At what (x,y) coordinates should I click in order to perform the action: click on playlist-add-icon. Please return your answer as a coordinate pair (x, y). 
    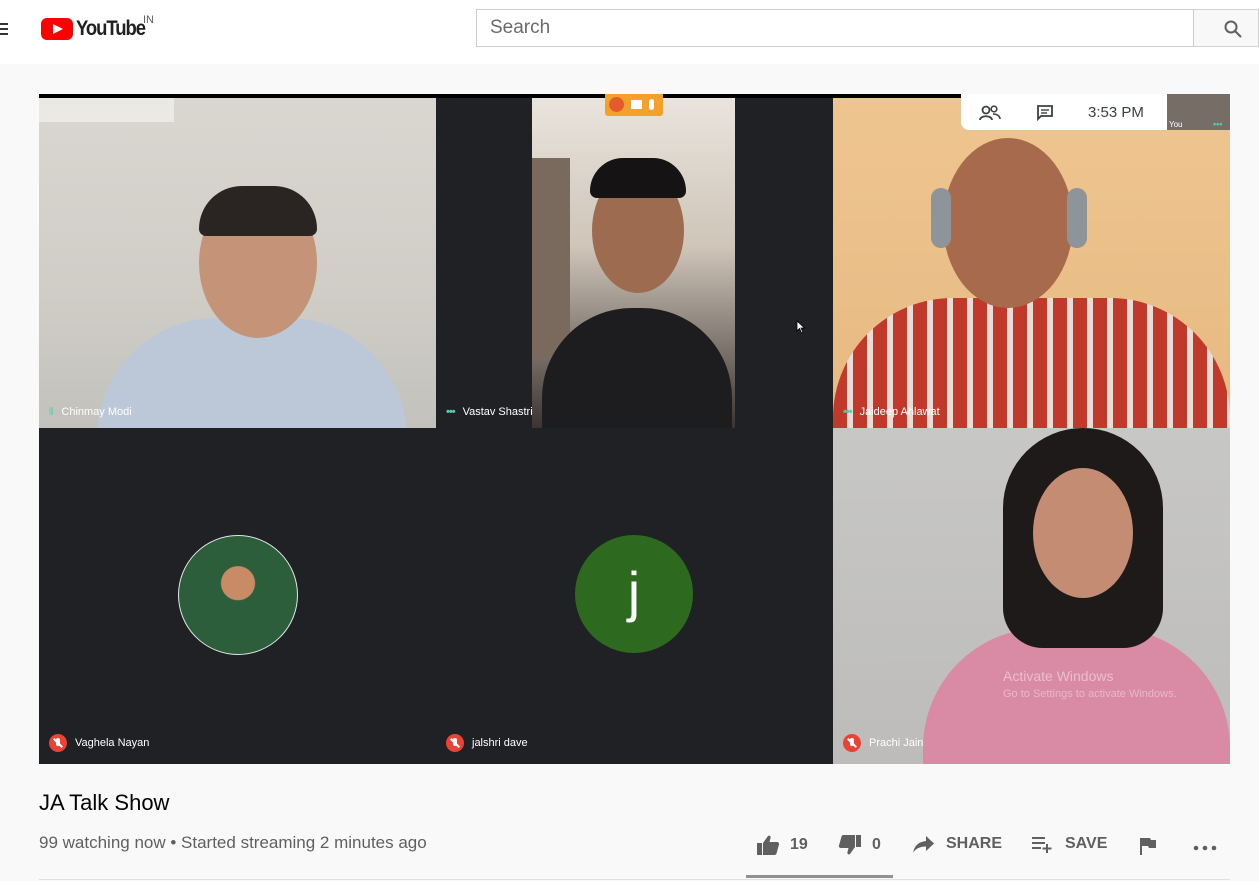
    Looking at the image, I should click on (1042, 845).